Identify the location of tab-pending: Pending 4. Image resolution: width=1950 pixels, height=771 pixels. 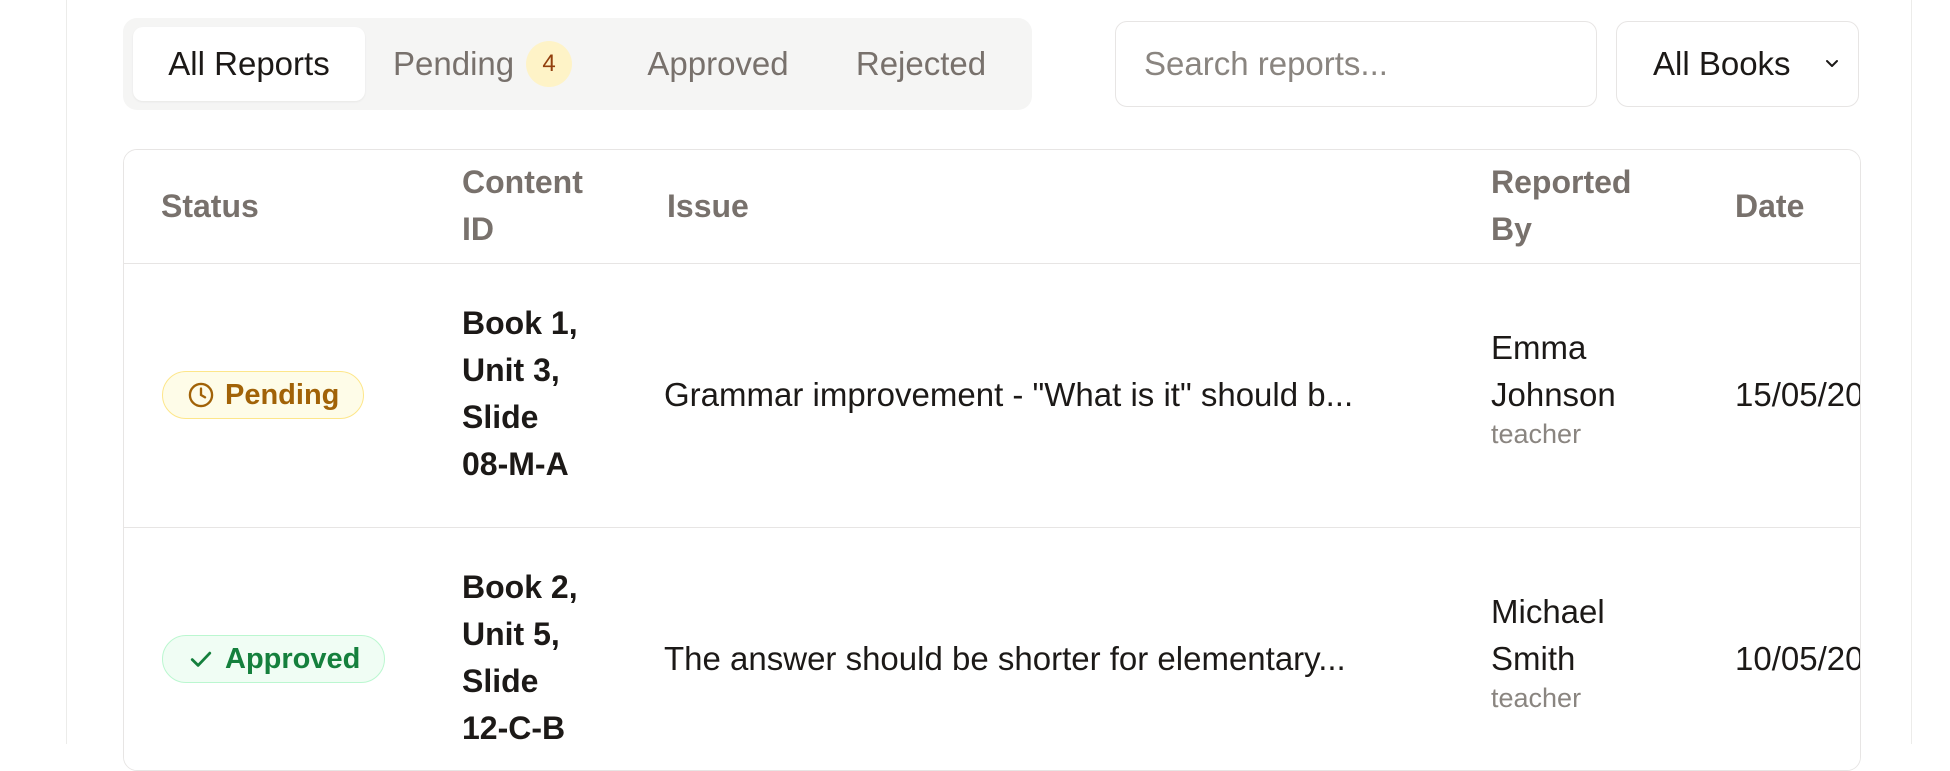
(493, 64).